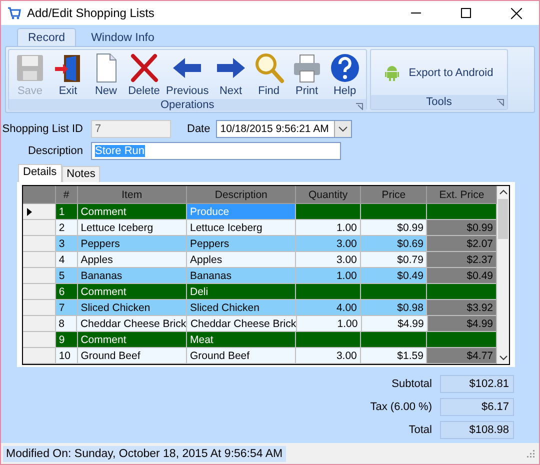 The height and width of the screenshot is (465, 540). Describe the element at coordinates (241, 292) in the screenshot. I see `table-cell: Deli` at that location.